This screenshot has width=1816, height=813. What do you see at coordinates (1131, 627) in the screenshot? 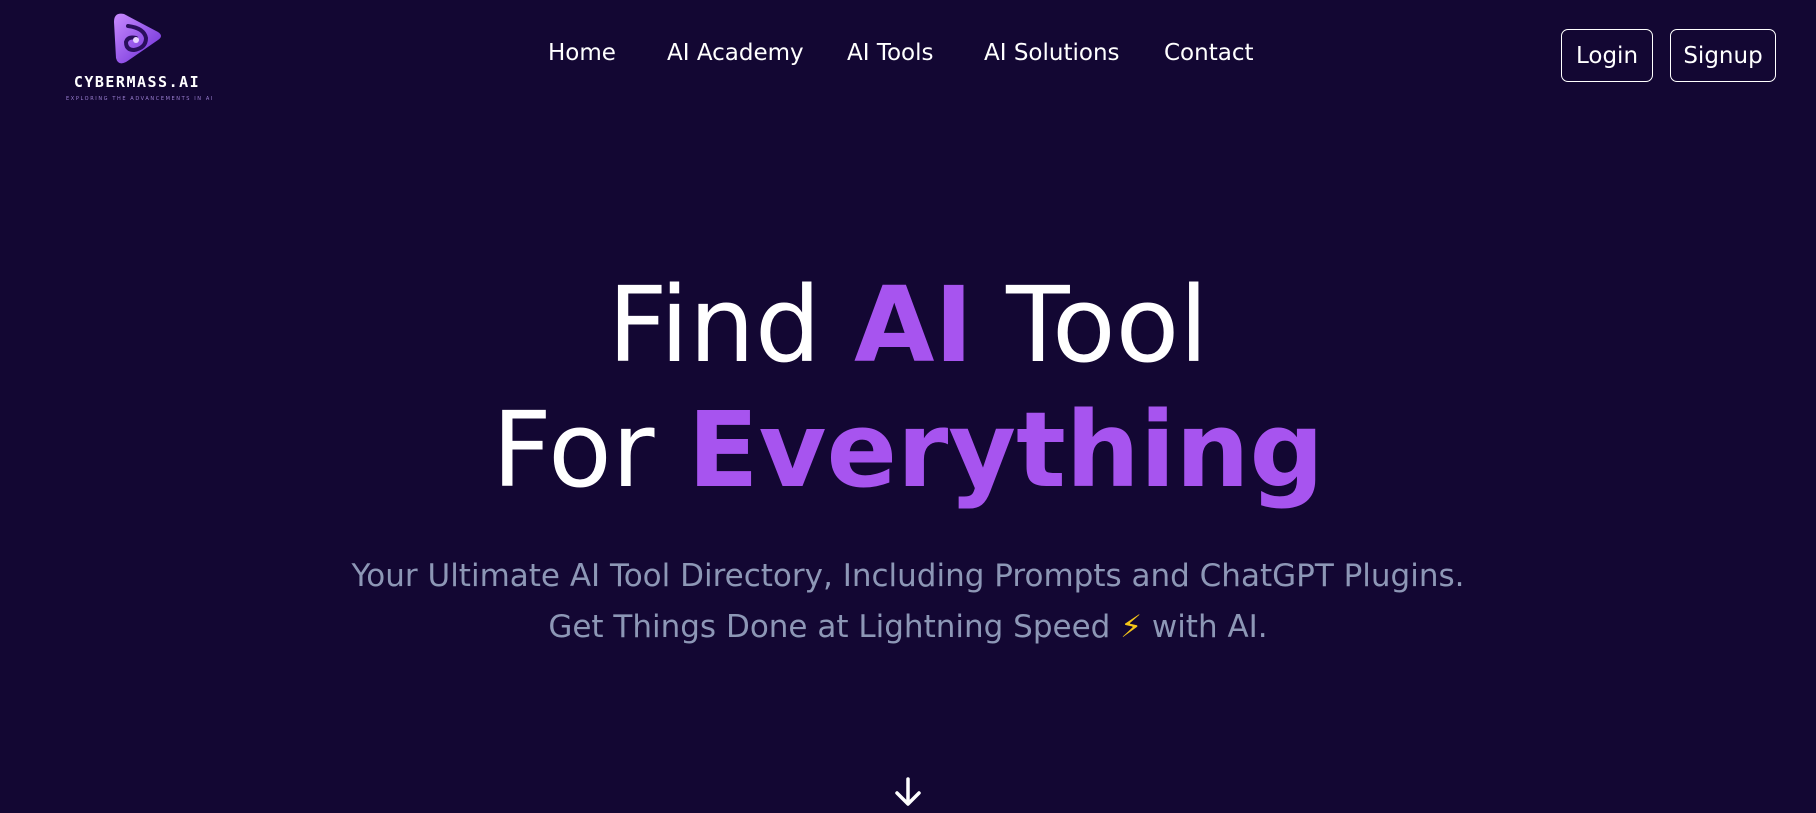
I see `lightning-icon: ⚡` at bounding box center [1131, 627].